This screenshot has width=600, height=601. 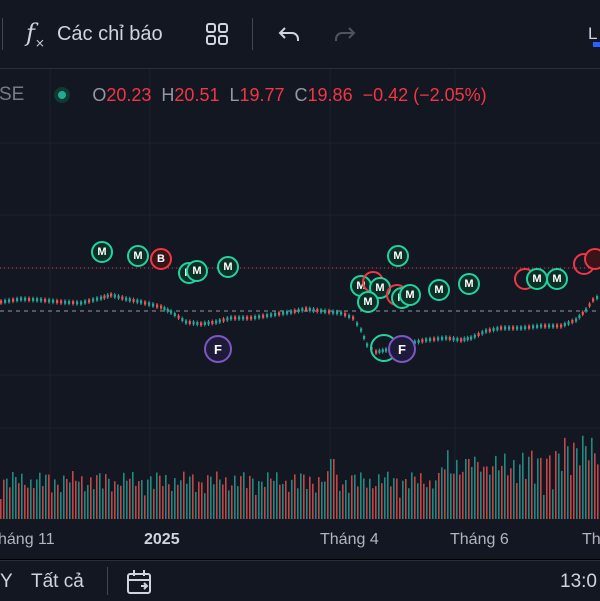 What do you see at coordinates (140, 582) in the screenshot?
I see `calendar-icon` at bounding box center [140, 582].